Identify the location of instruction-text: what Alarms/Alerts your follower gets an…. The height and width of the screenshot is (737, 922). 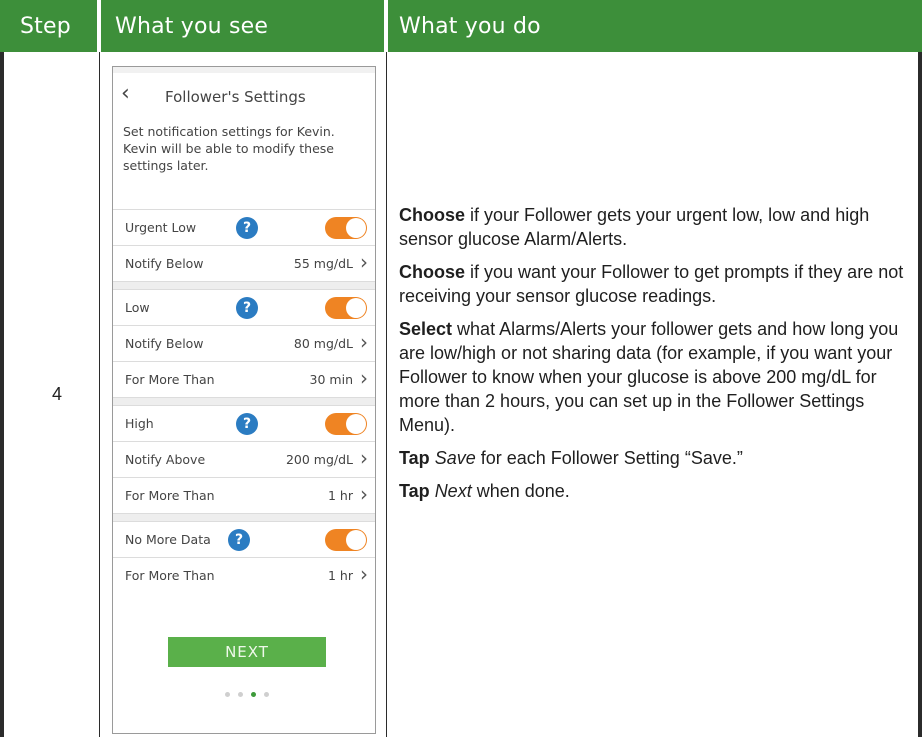
(649, 377).